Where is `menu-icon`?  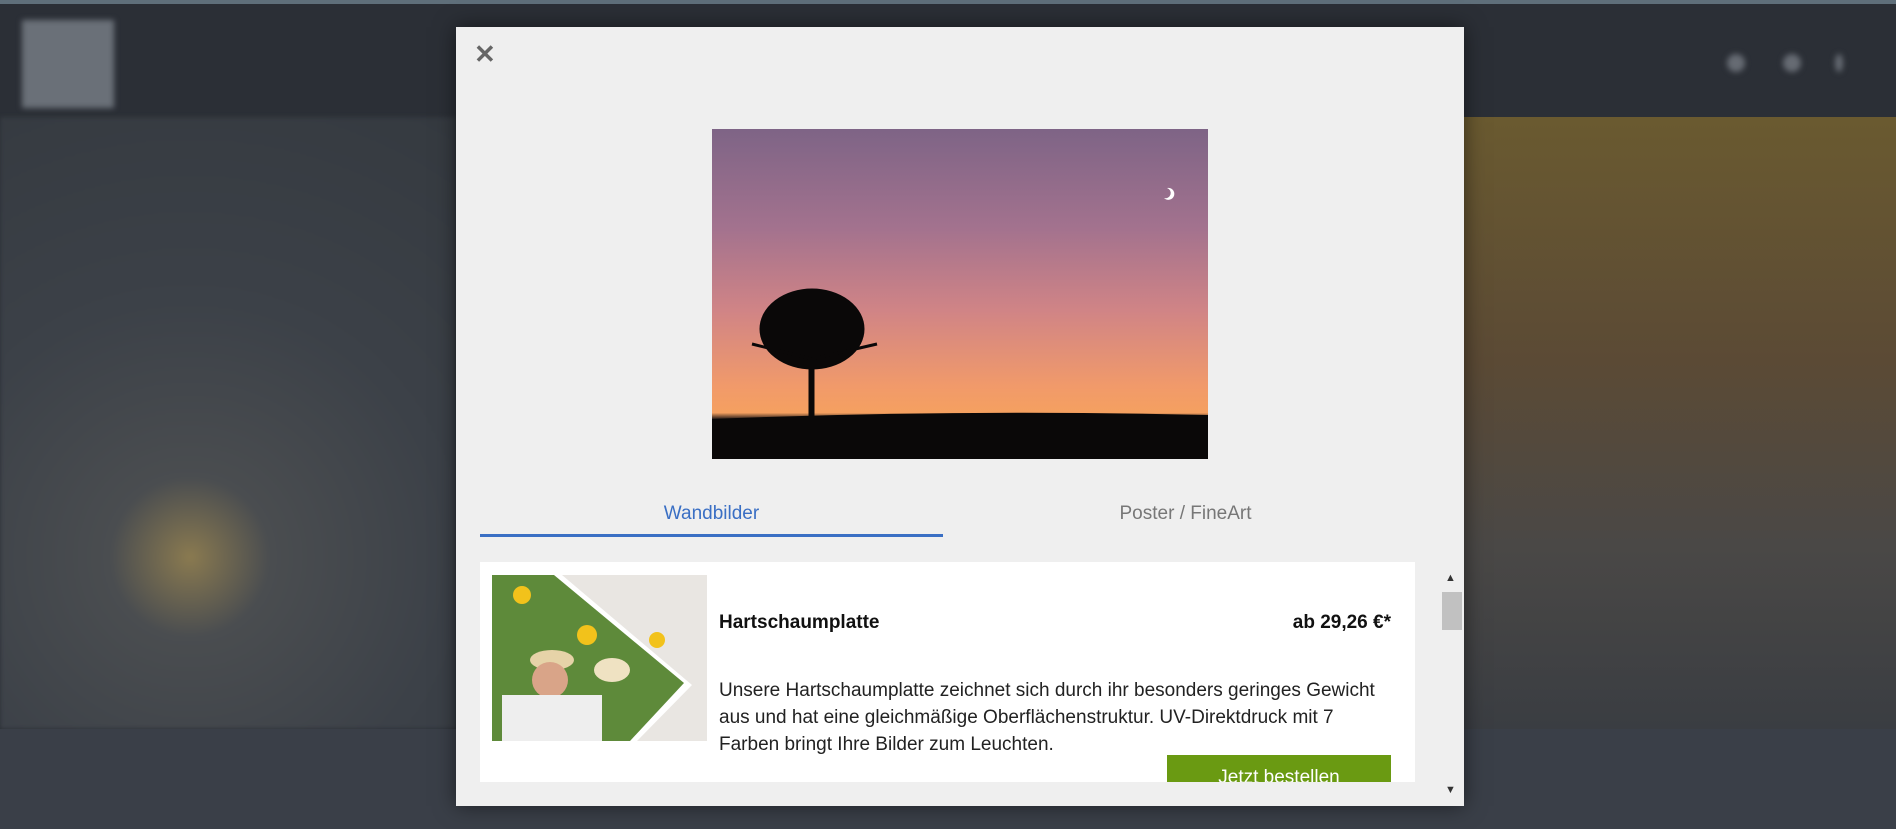 menu-icon is located at coordinates (1839, 63).